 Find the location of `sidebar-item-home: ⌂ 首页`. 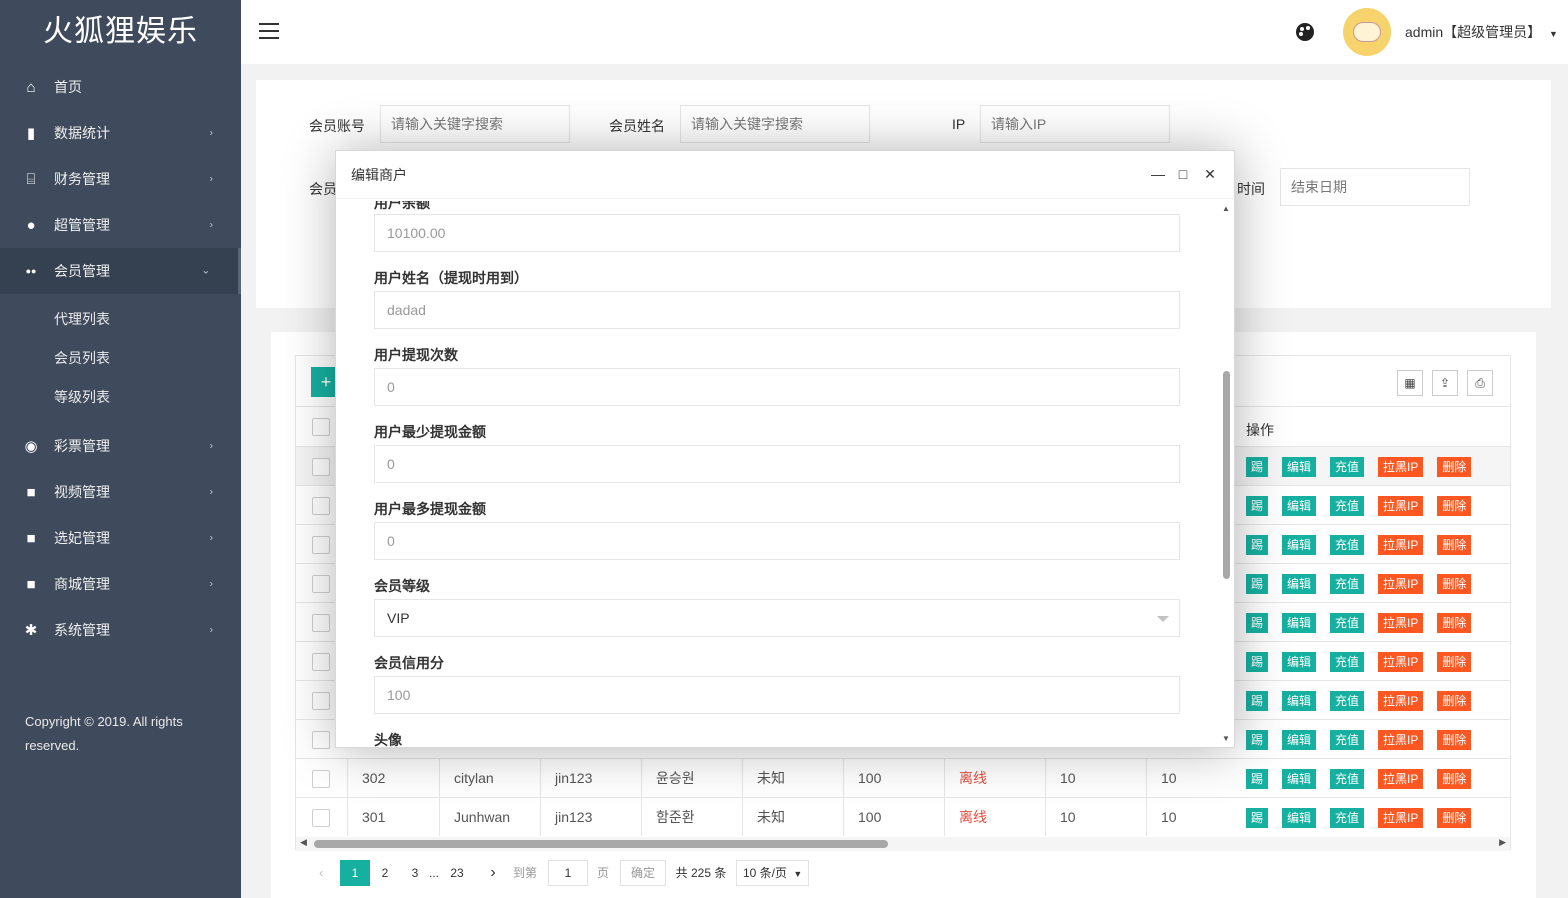

sidebar-item-home: ⌂ 首页 is located at coordinates (120, 87).